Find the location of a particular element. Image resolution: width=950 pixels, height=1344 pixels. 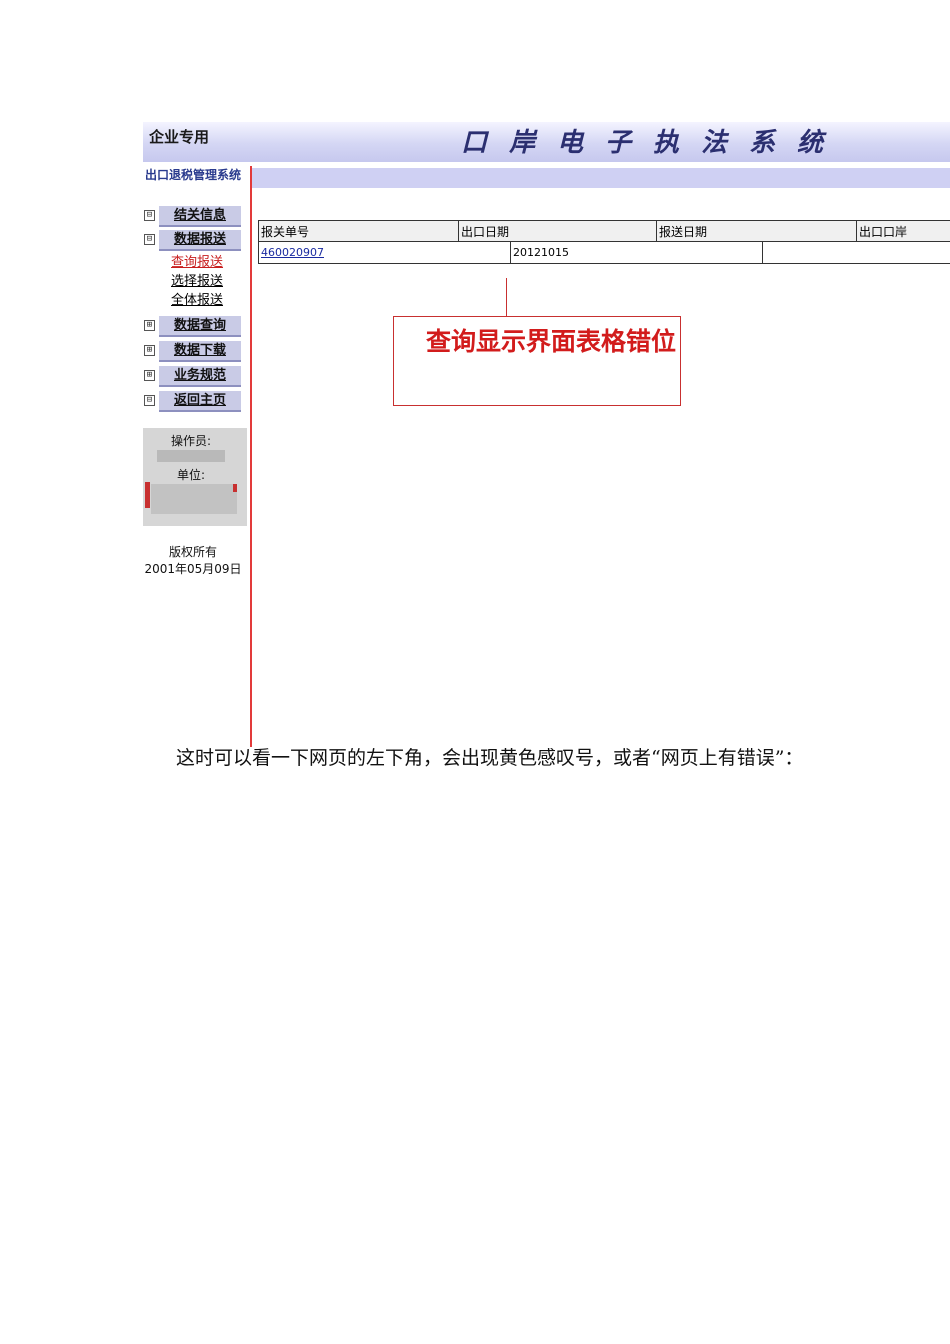

sidebar-item-customs-info: ⊟ 结关信息 is located at coordinates (195, 216).